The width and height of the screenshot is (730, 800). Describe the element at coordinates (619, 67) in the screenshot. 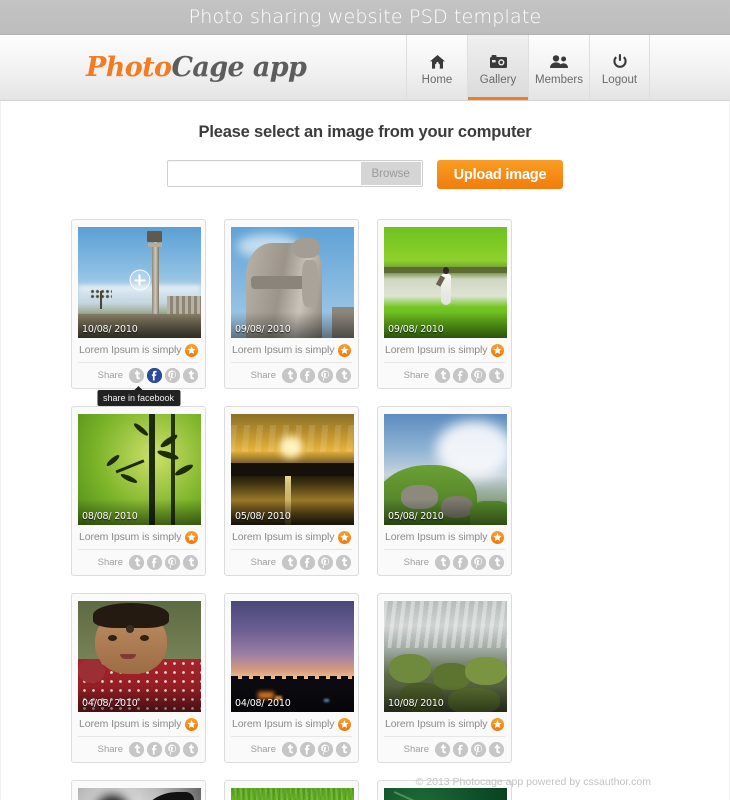

I see `nav-item-logout: Logout` at that location.